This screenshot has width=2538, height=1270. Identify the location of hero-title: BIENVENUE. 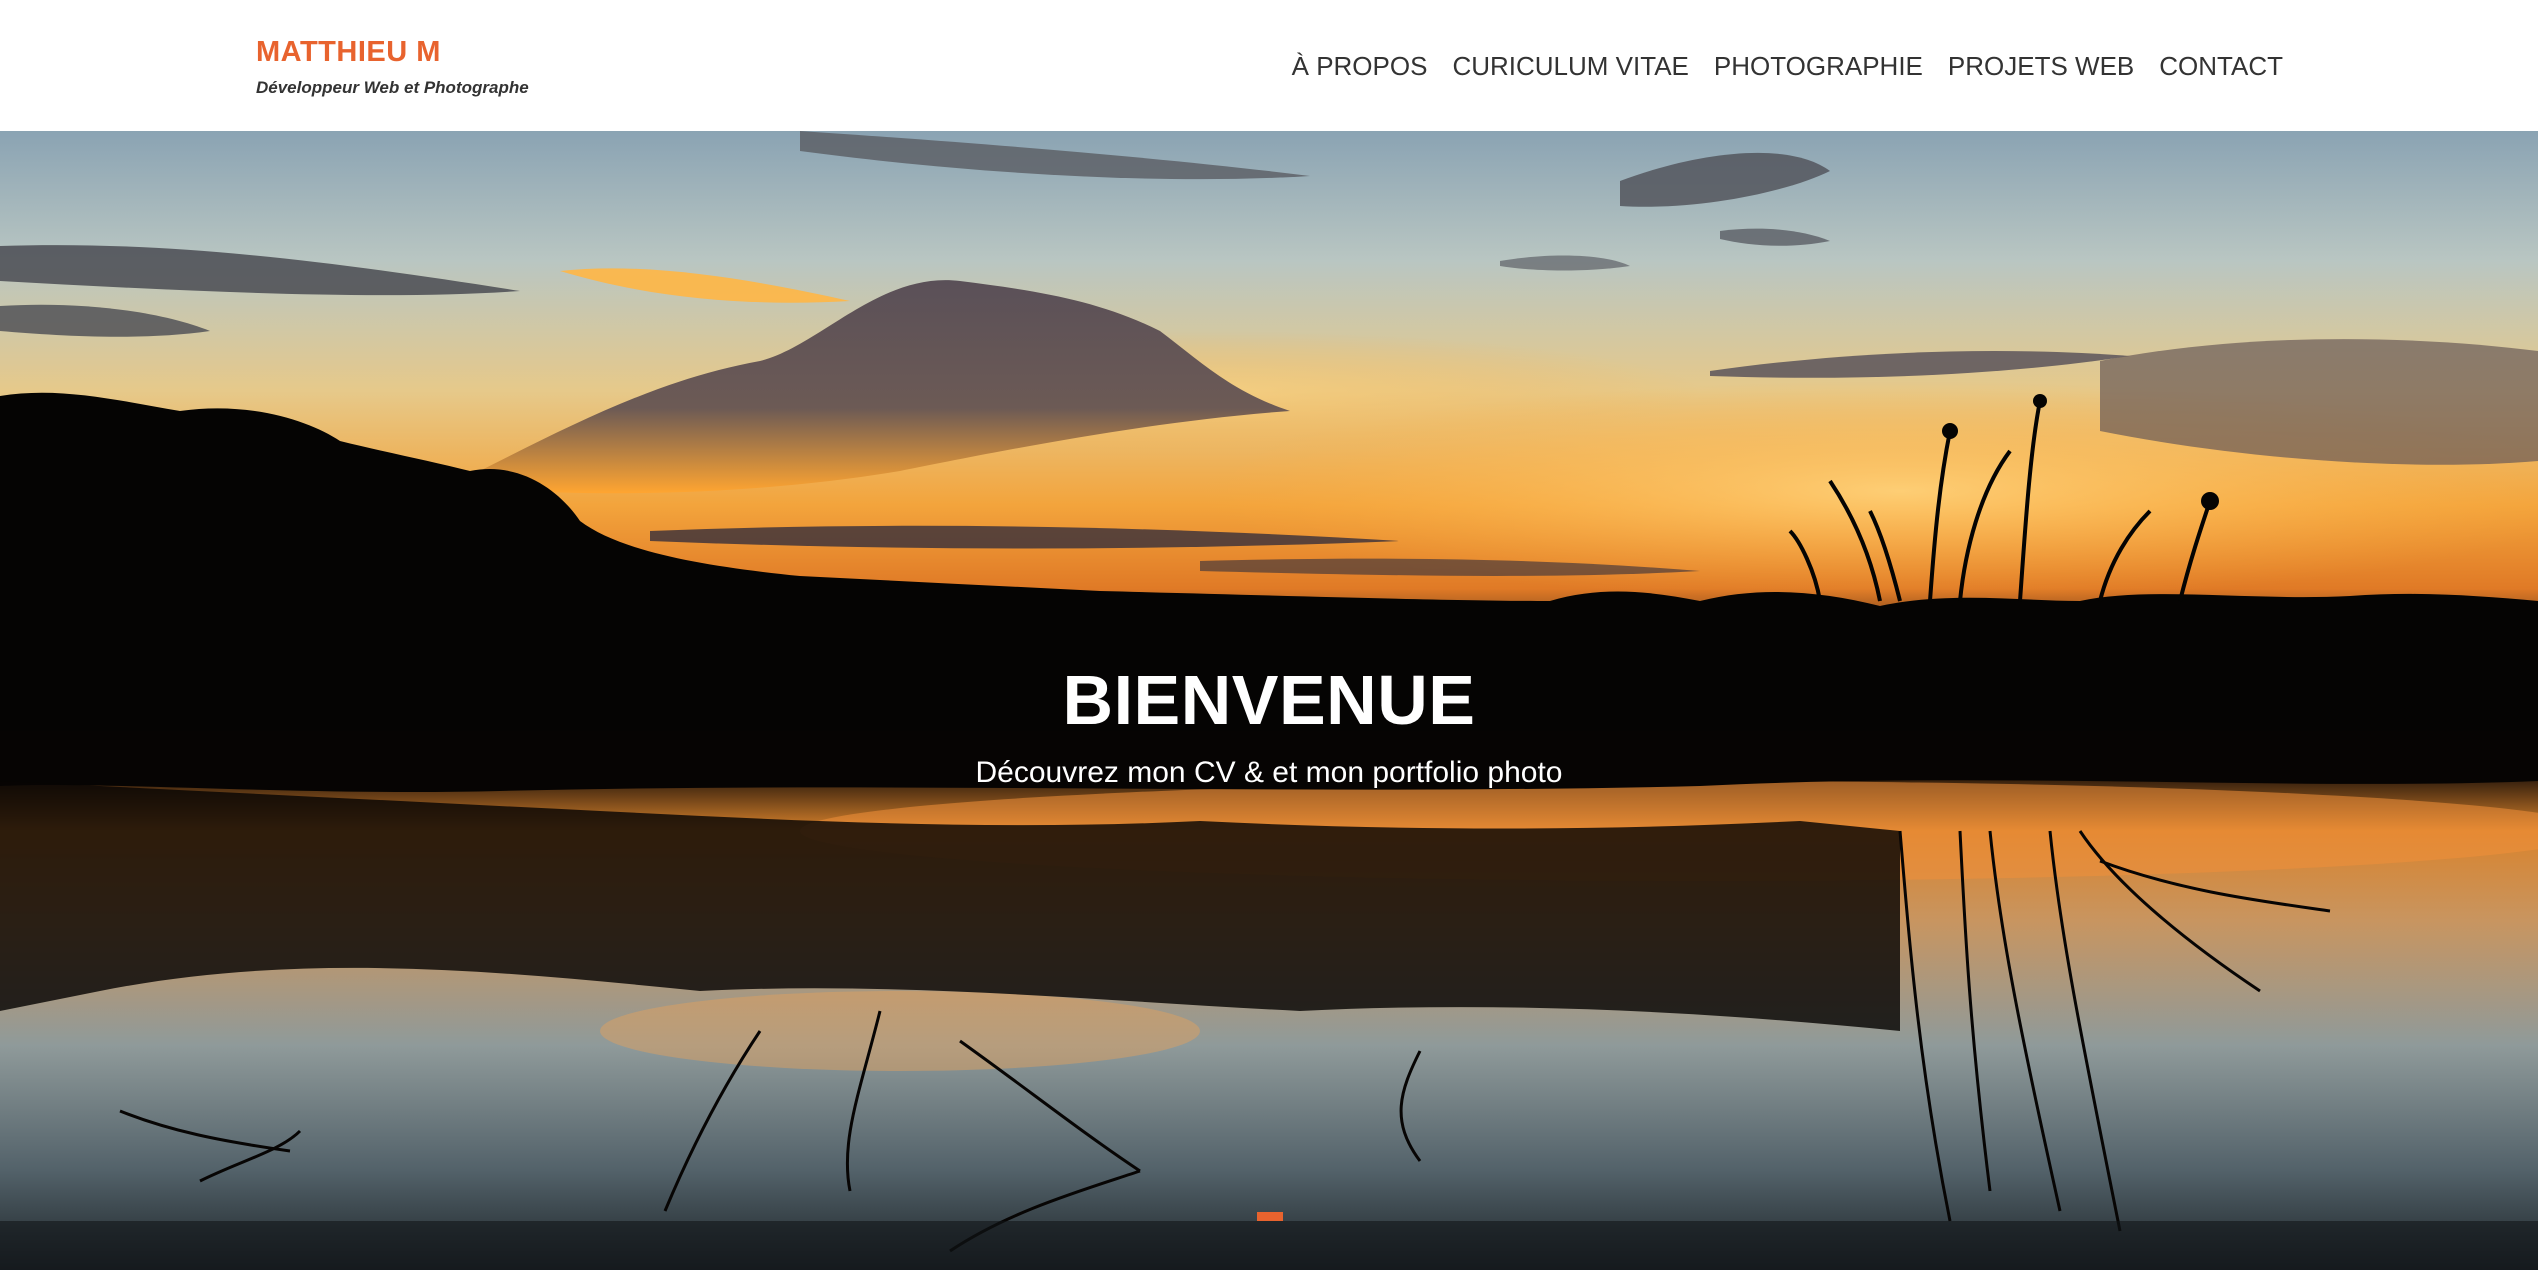
(1269, 699).